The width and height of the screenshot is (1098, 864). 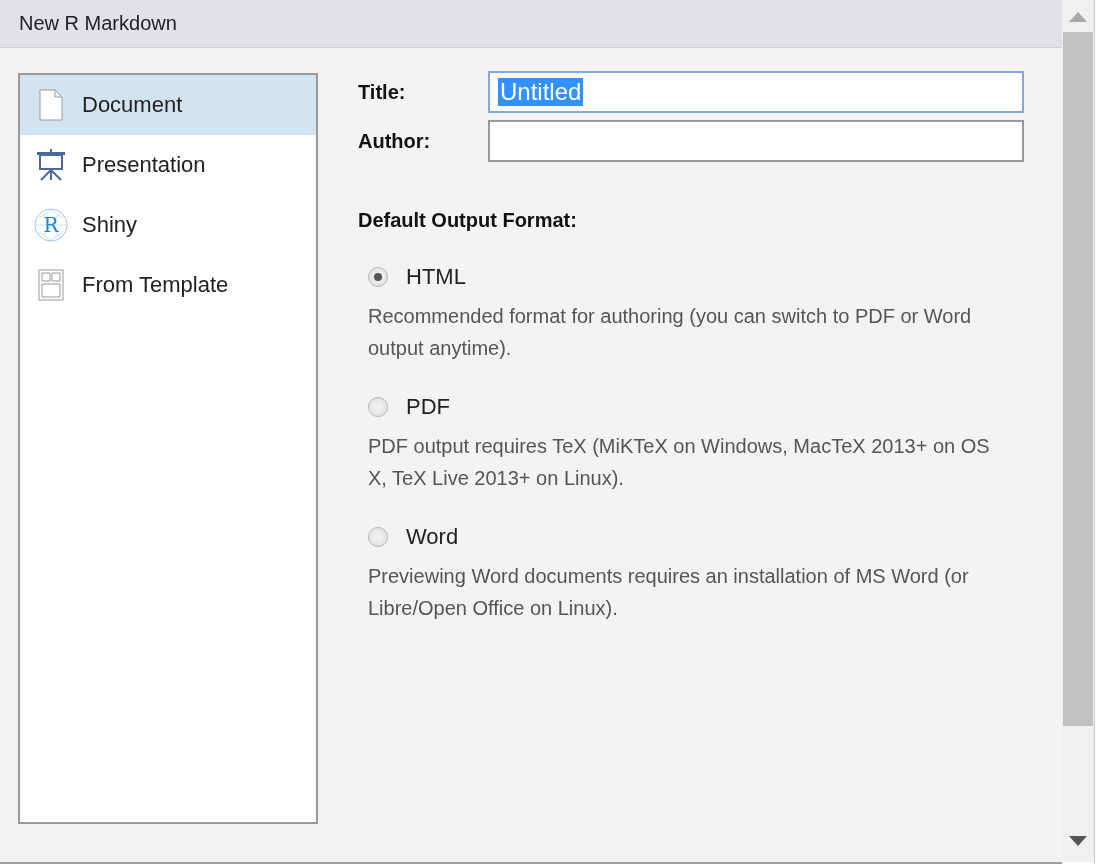 What do you see at coordinates (679, 462) in the screenshot?
I see `format-description: PDF output requires TeX (MiKTeX on Windows, MacTeX 2013+ on OS X, TeX Live 2013+ on Linux).` at bounding box center [679, 462].